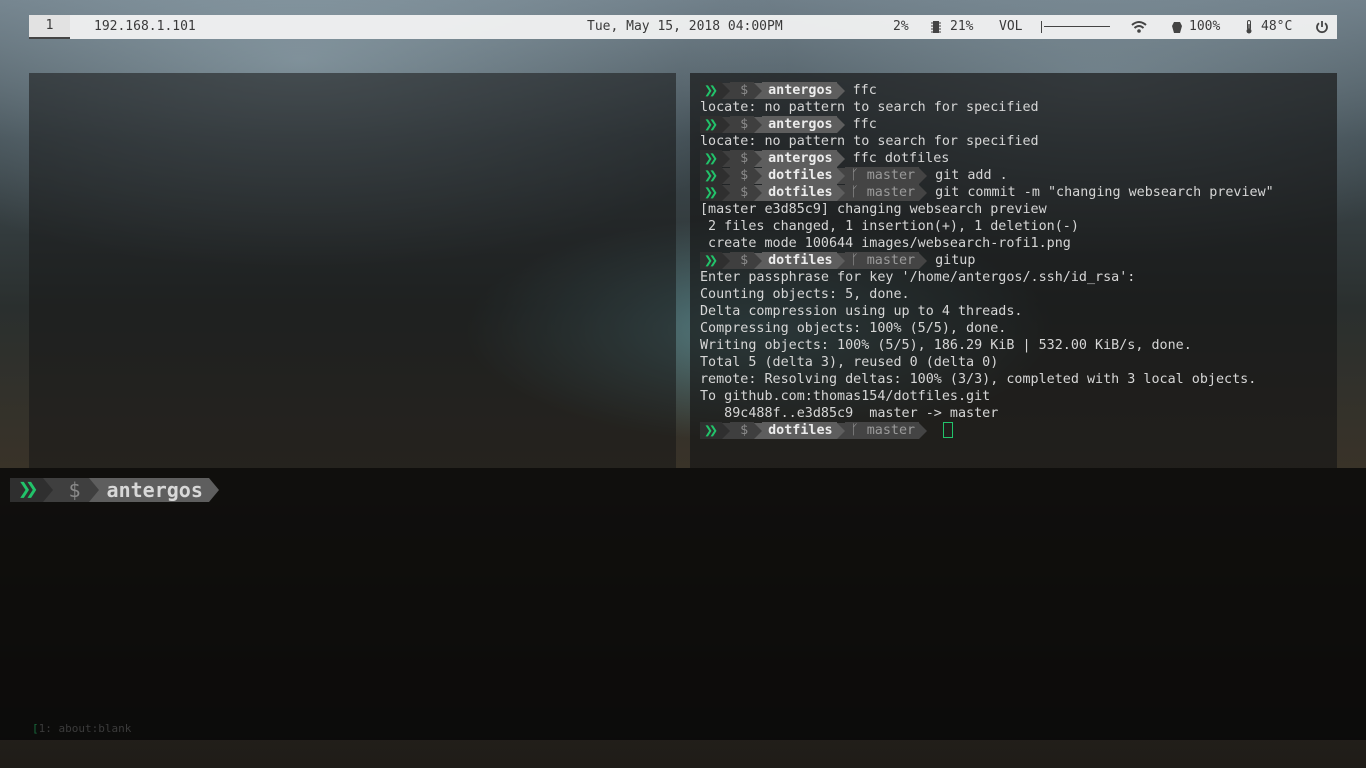 This screenshot has height=768, width=1366. Describe the element at coordinates (1011, 26) in the screenshot. I see `volume-label: VOL` at that location.